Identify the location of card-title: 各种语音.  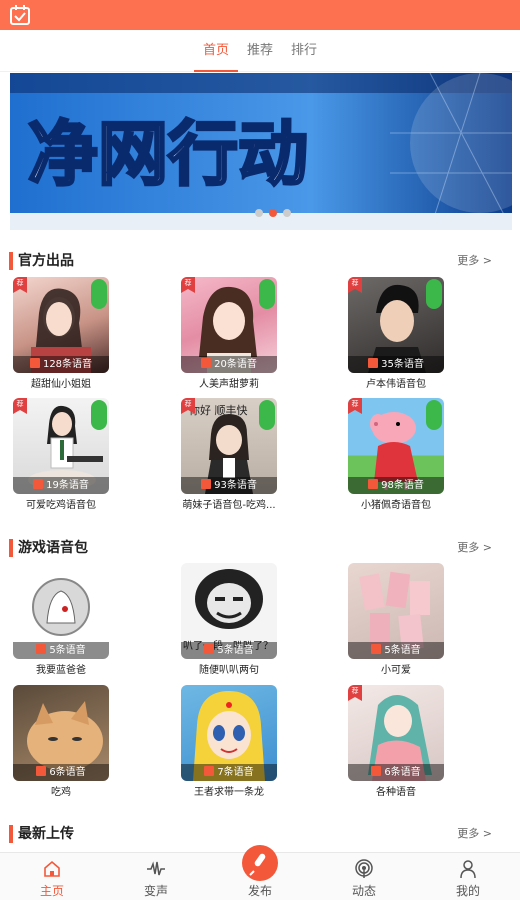
(396, 792).